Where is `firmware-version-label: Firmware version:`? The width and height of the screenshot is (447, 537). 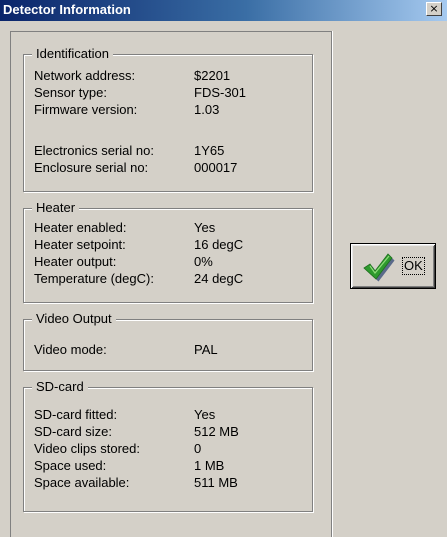 firmware-version-label: Firmware version: is located at coordinates (86, 109).